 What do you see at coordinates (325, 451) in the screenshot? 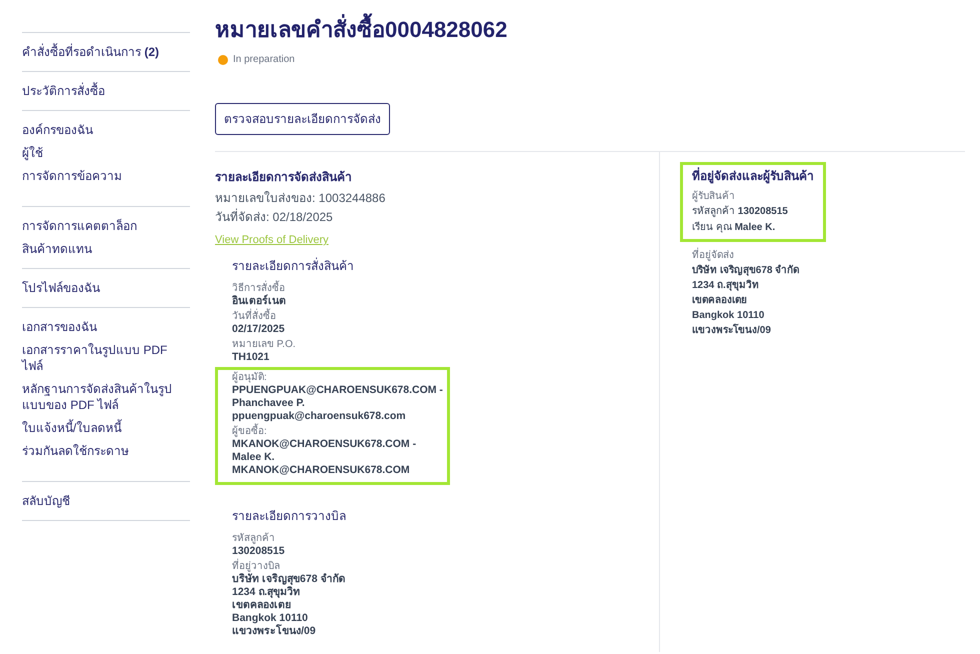
I see `field-value: MKANOK@CHAROENSUK678.COM - Malee K.` at bounding box center [325, 451].